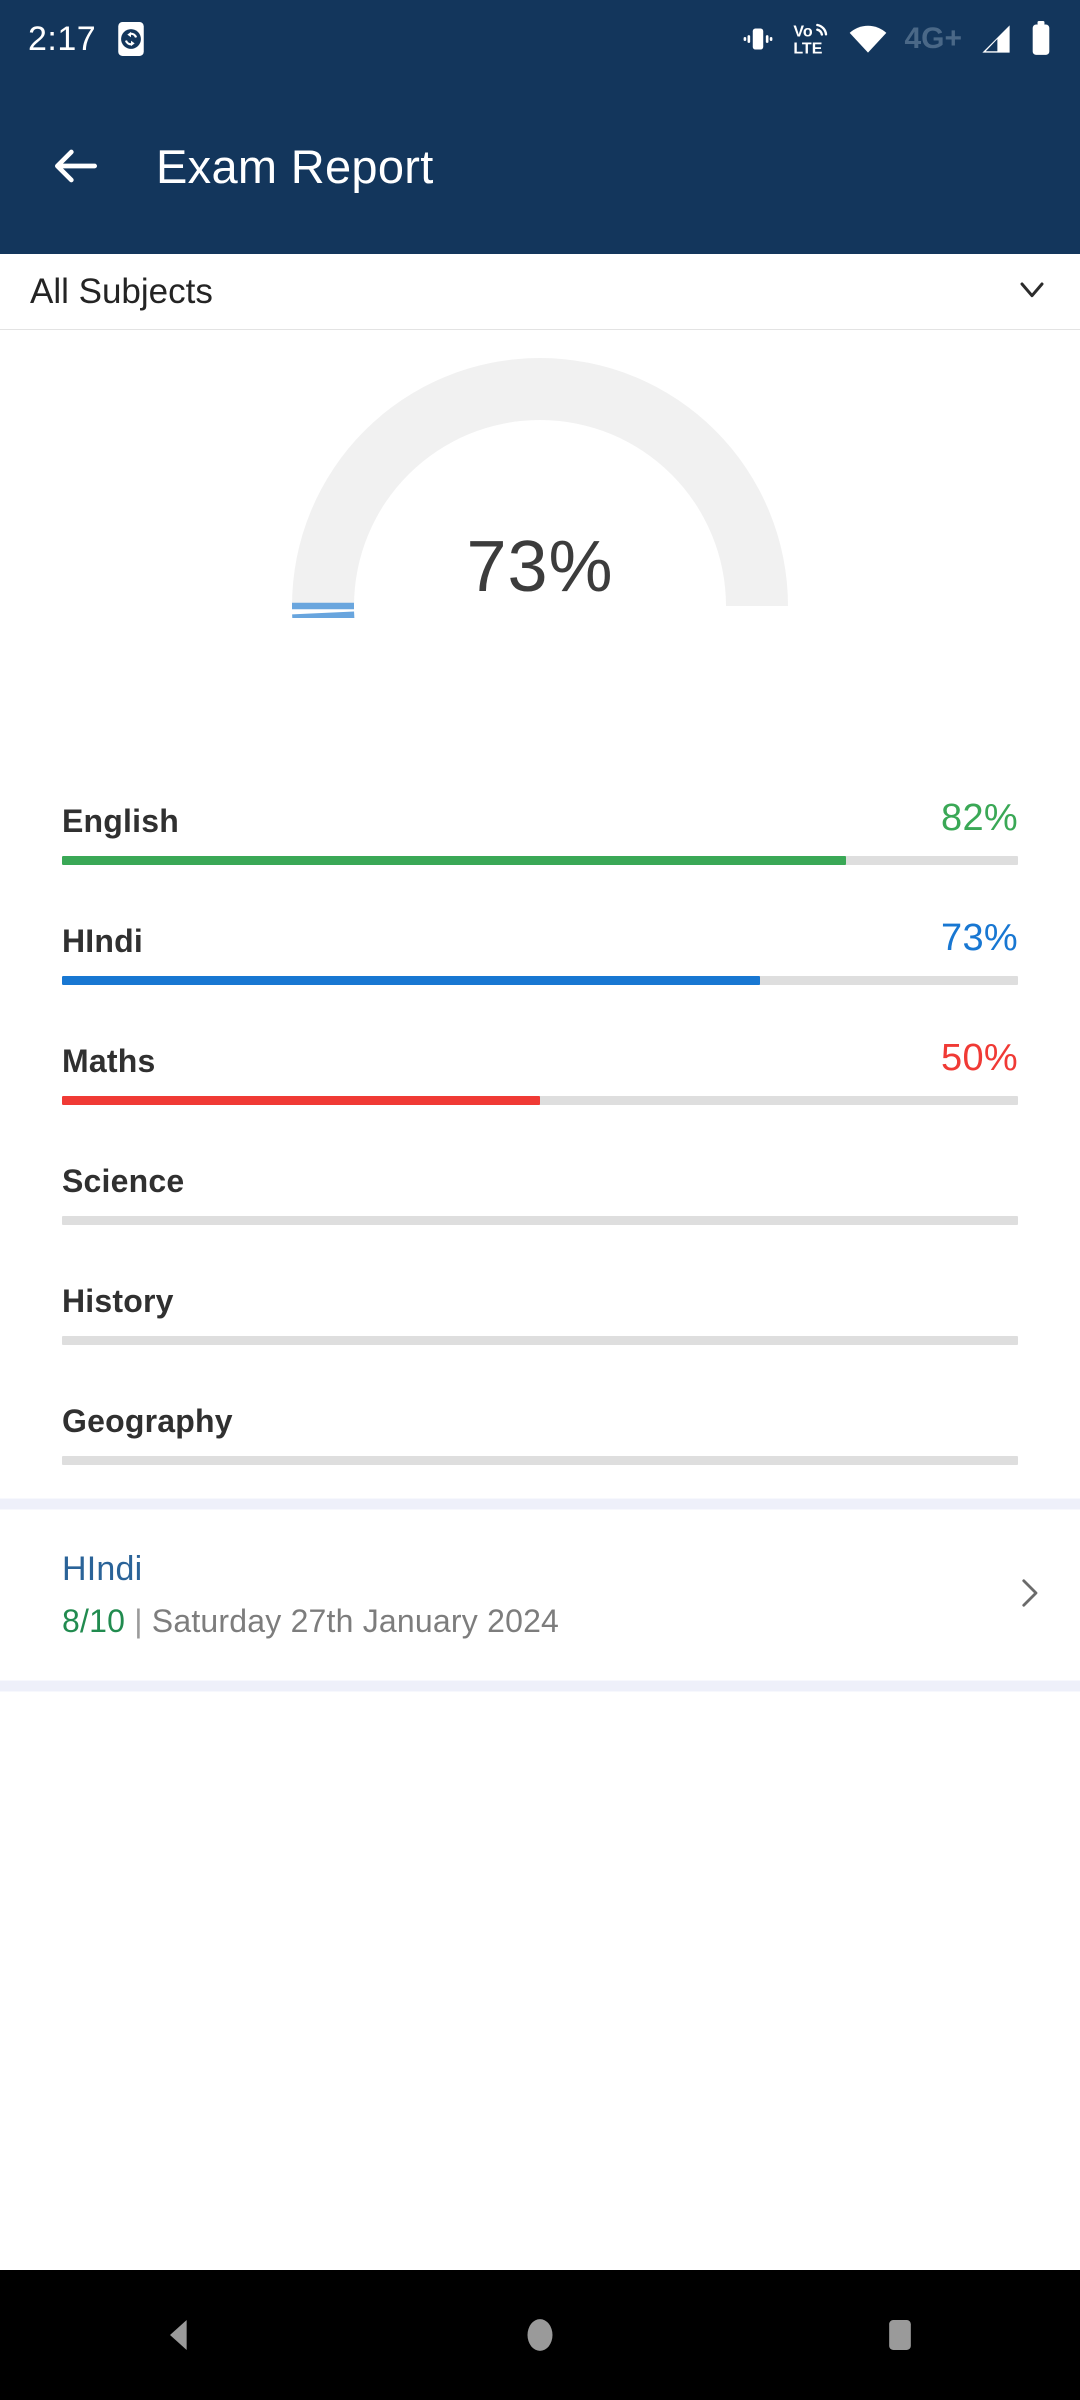 The image size is (1080, 2400). I want to click on nav-recents-button, so click(900, 2335).